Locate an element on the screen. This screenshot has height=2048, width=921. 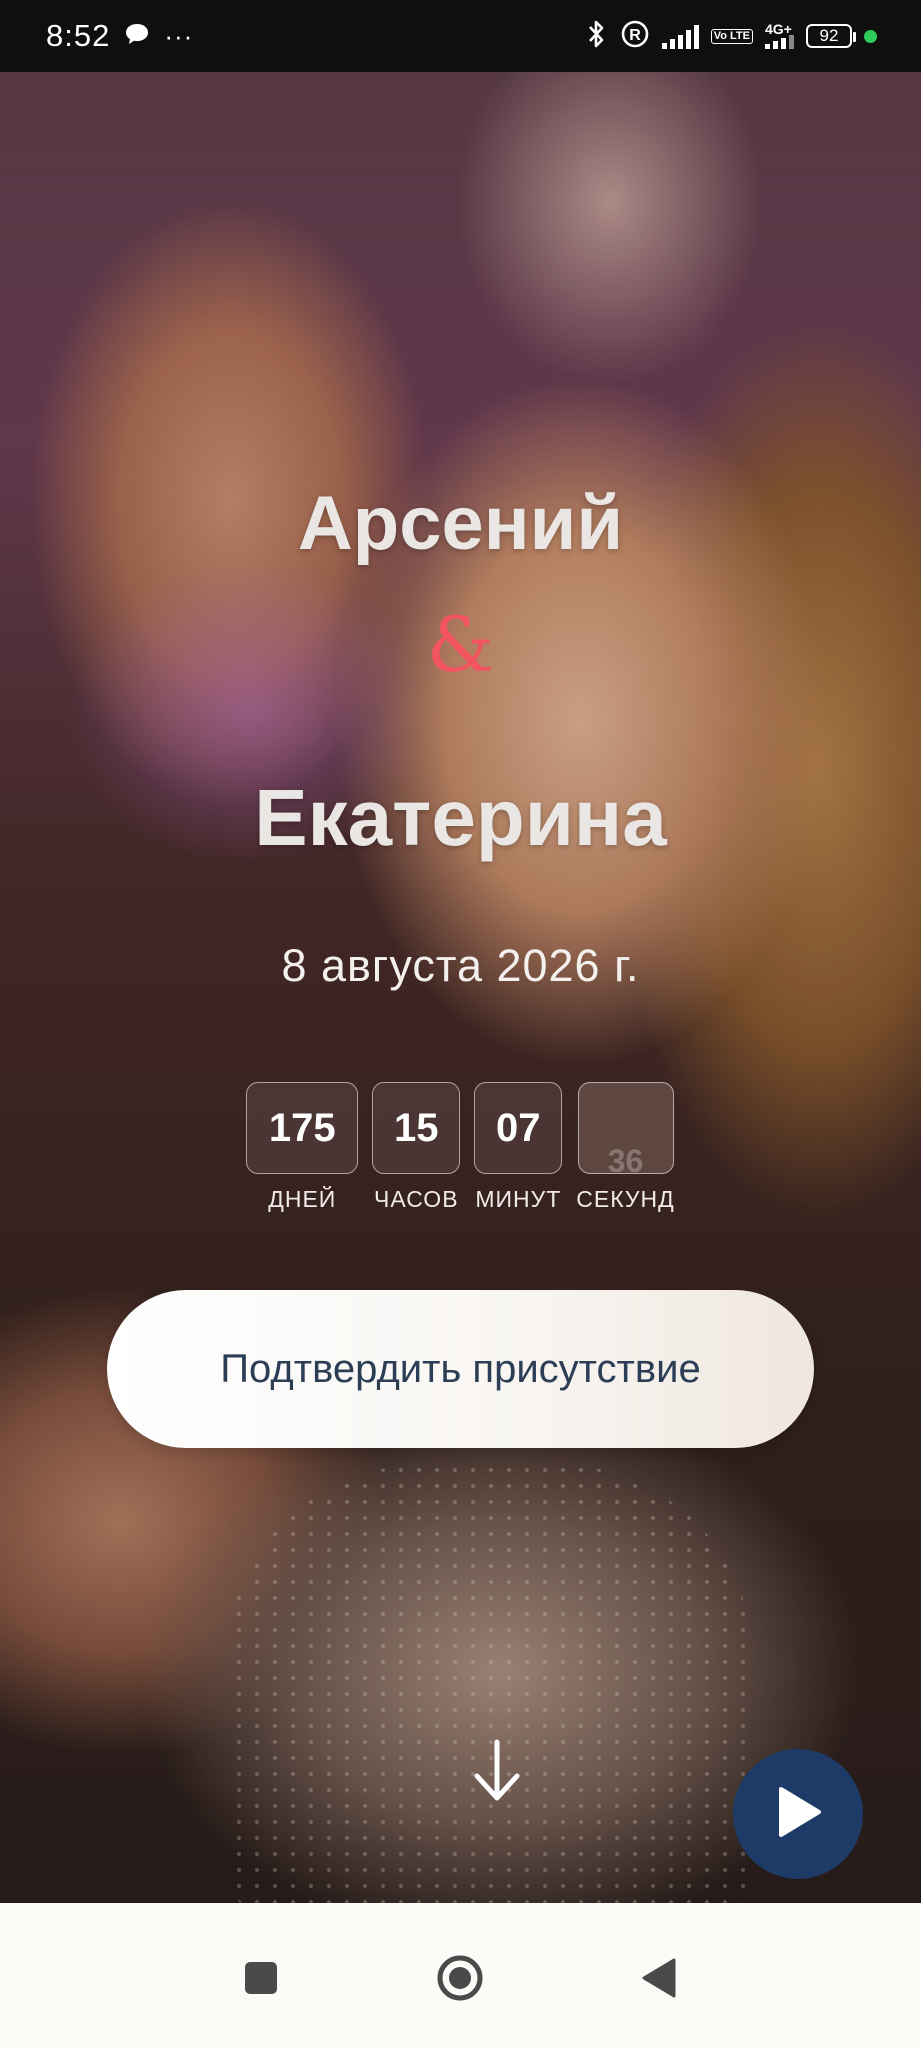
home-button is located at coordinates (460, 1978).